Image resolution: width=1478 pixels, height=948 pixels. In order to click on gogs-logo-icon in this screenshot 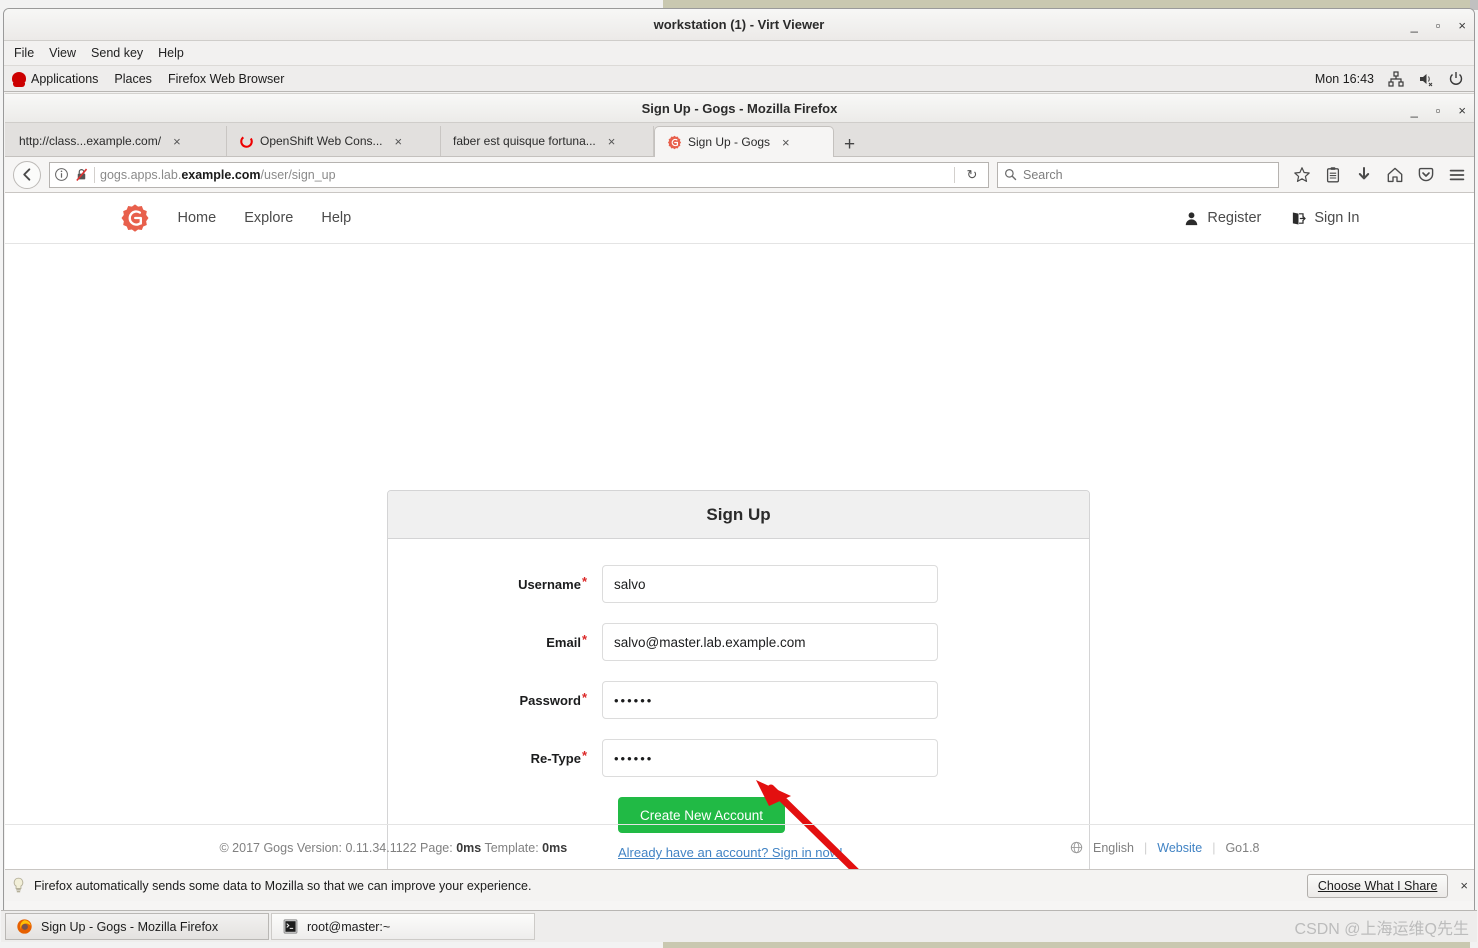, I will do `click(135, 218)`.